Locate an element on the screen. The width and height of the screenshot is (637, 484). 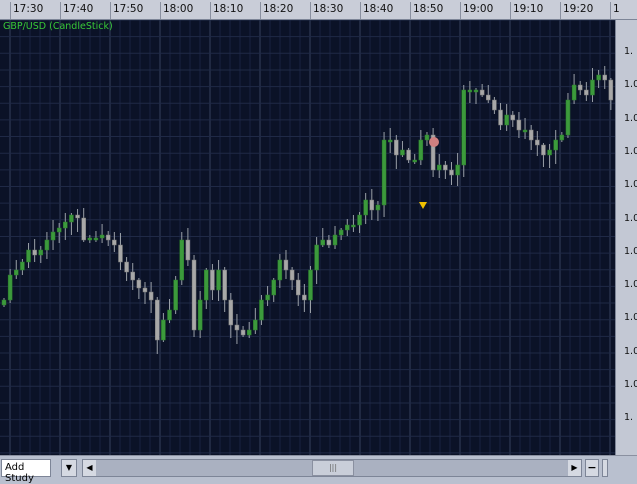
time-label: 17:50 is located at coordinates (128, 9).